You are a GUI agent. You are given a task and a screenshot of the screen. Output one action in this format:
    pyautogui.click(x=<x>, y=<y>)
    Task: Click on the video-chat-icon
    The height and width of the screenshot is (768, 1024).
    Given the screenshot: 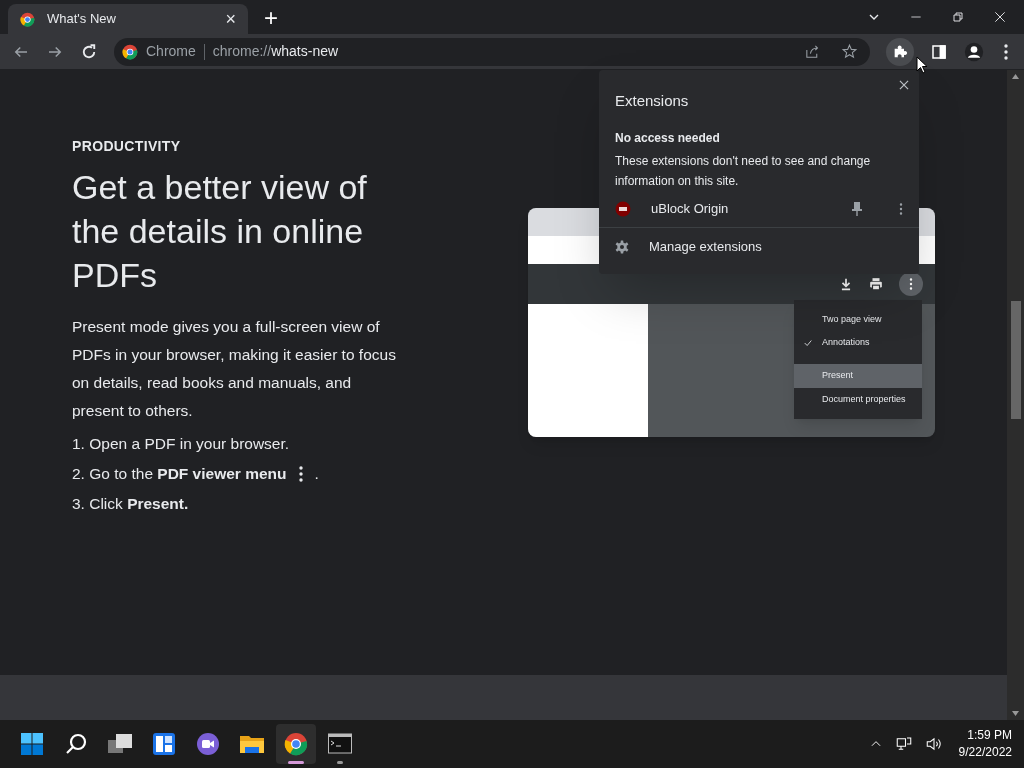 What is the action you would take?
    pyautogui.click(x=208, y=744)
    